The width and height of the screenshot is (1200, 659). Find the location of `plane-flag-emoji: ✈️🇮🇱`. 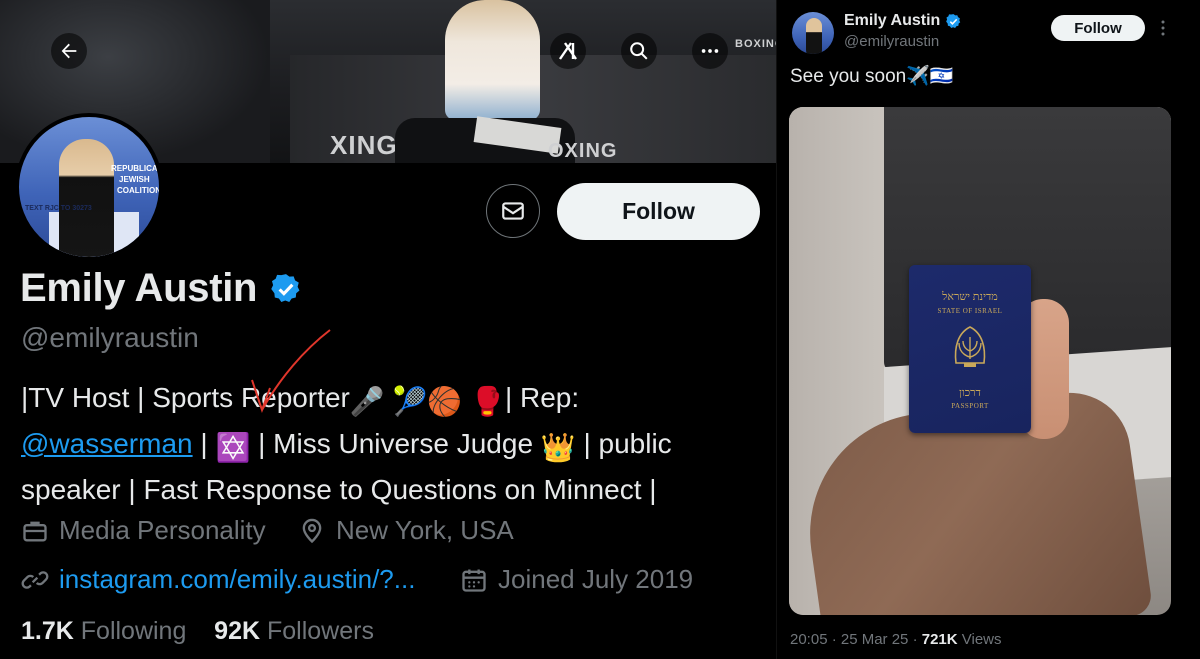

plane-flag-emoji: ✈️🇮🇱 is located at coordinates (930, 76).